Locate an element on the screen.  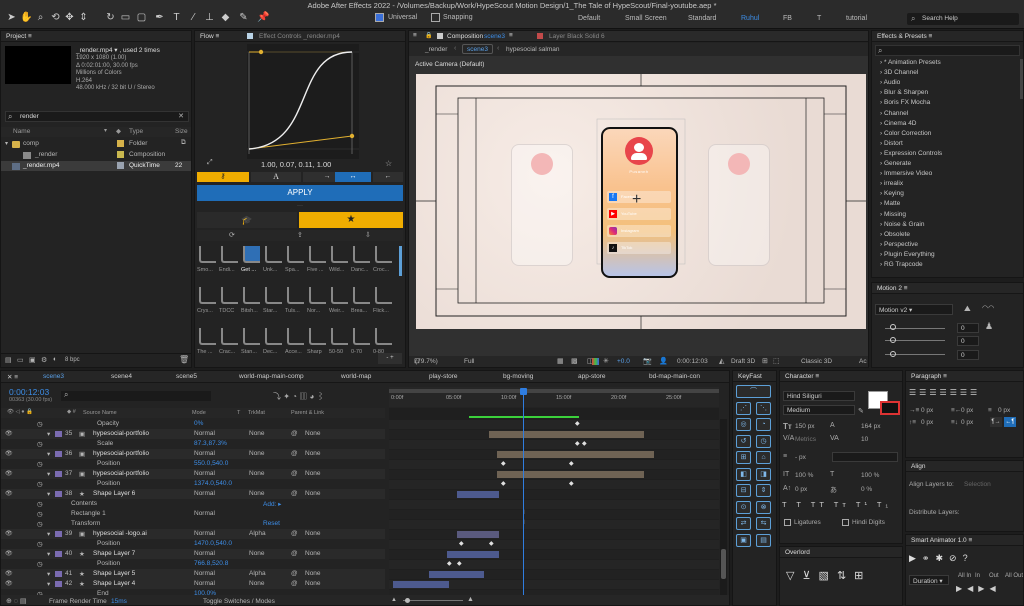
puppet-pin-icon: 📌 is located at coordinates (263, 17).